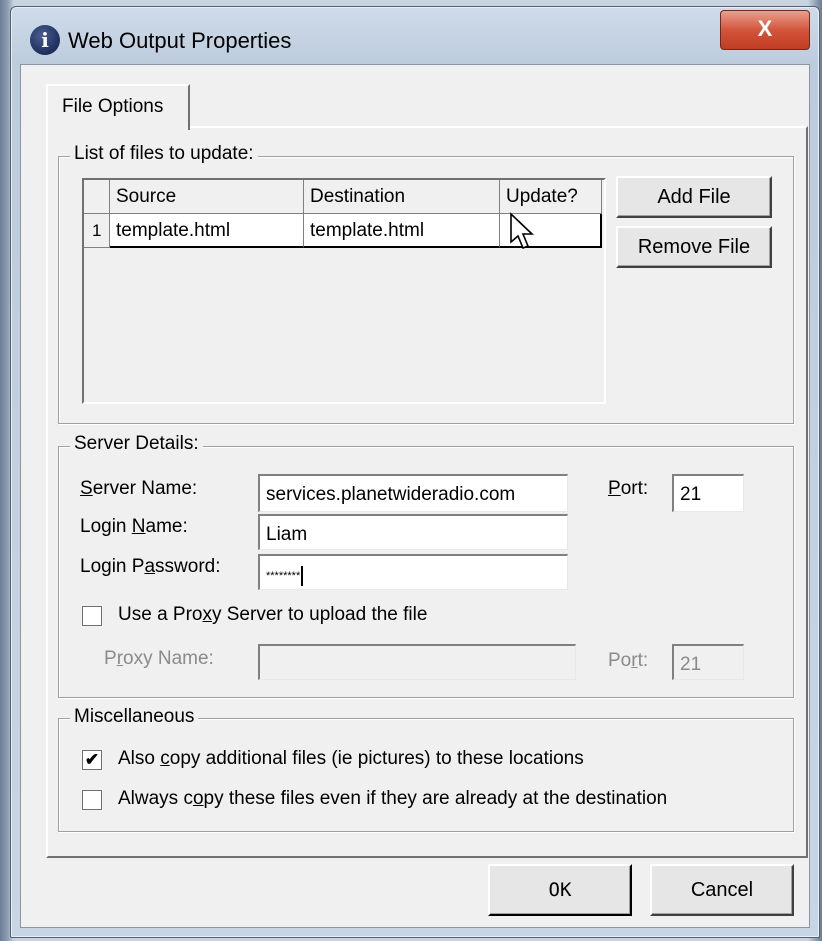  I want to click on column-header-source: Source, so click(207, 197).